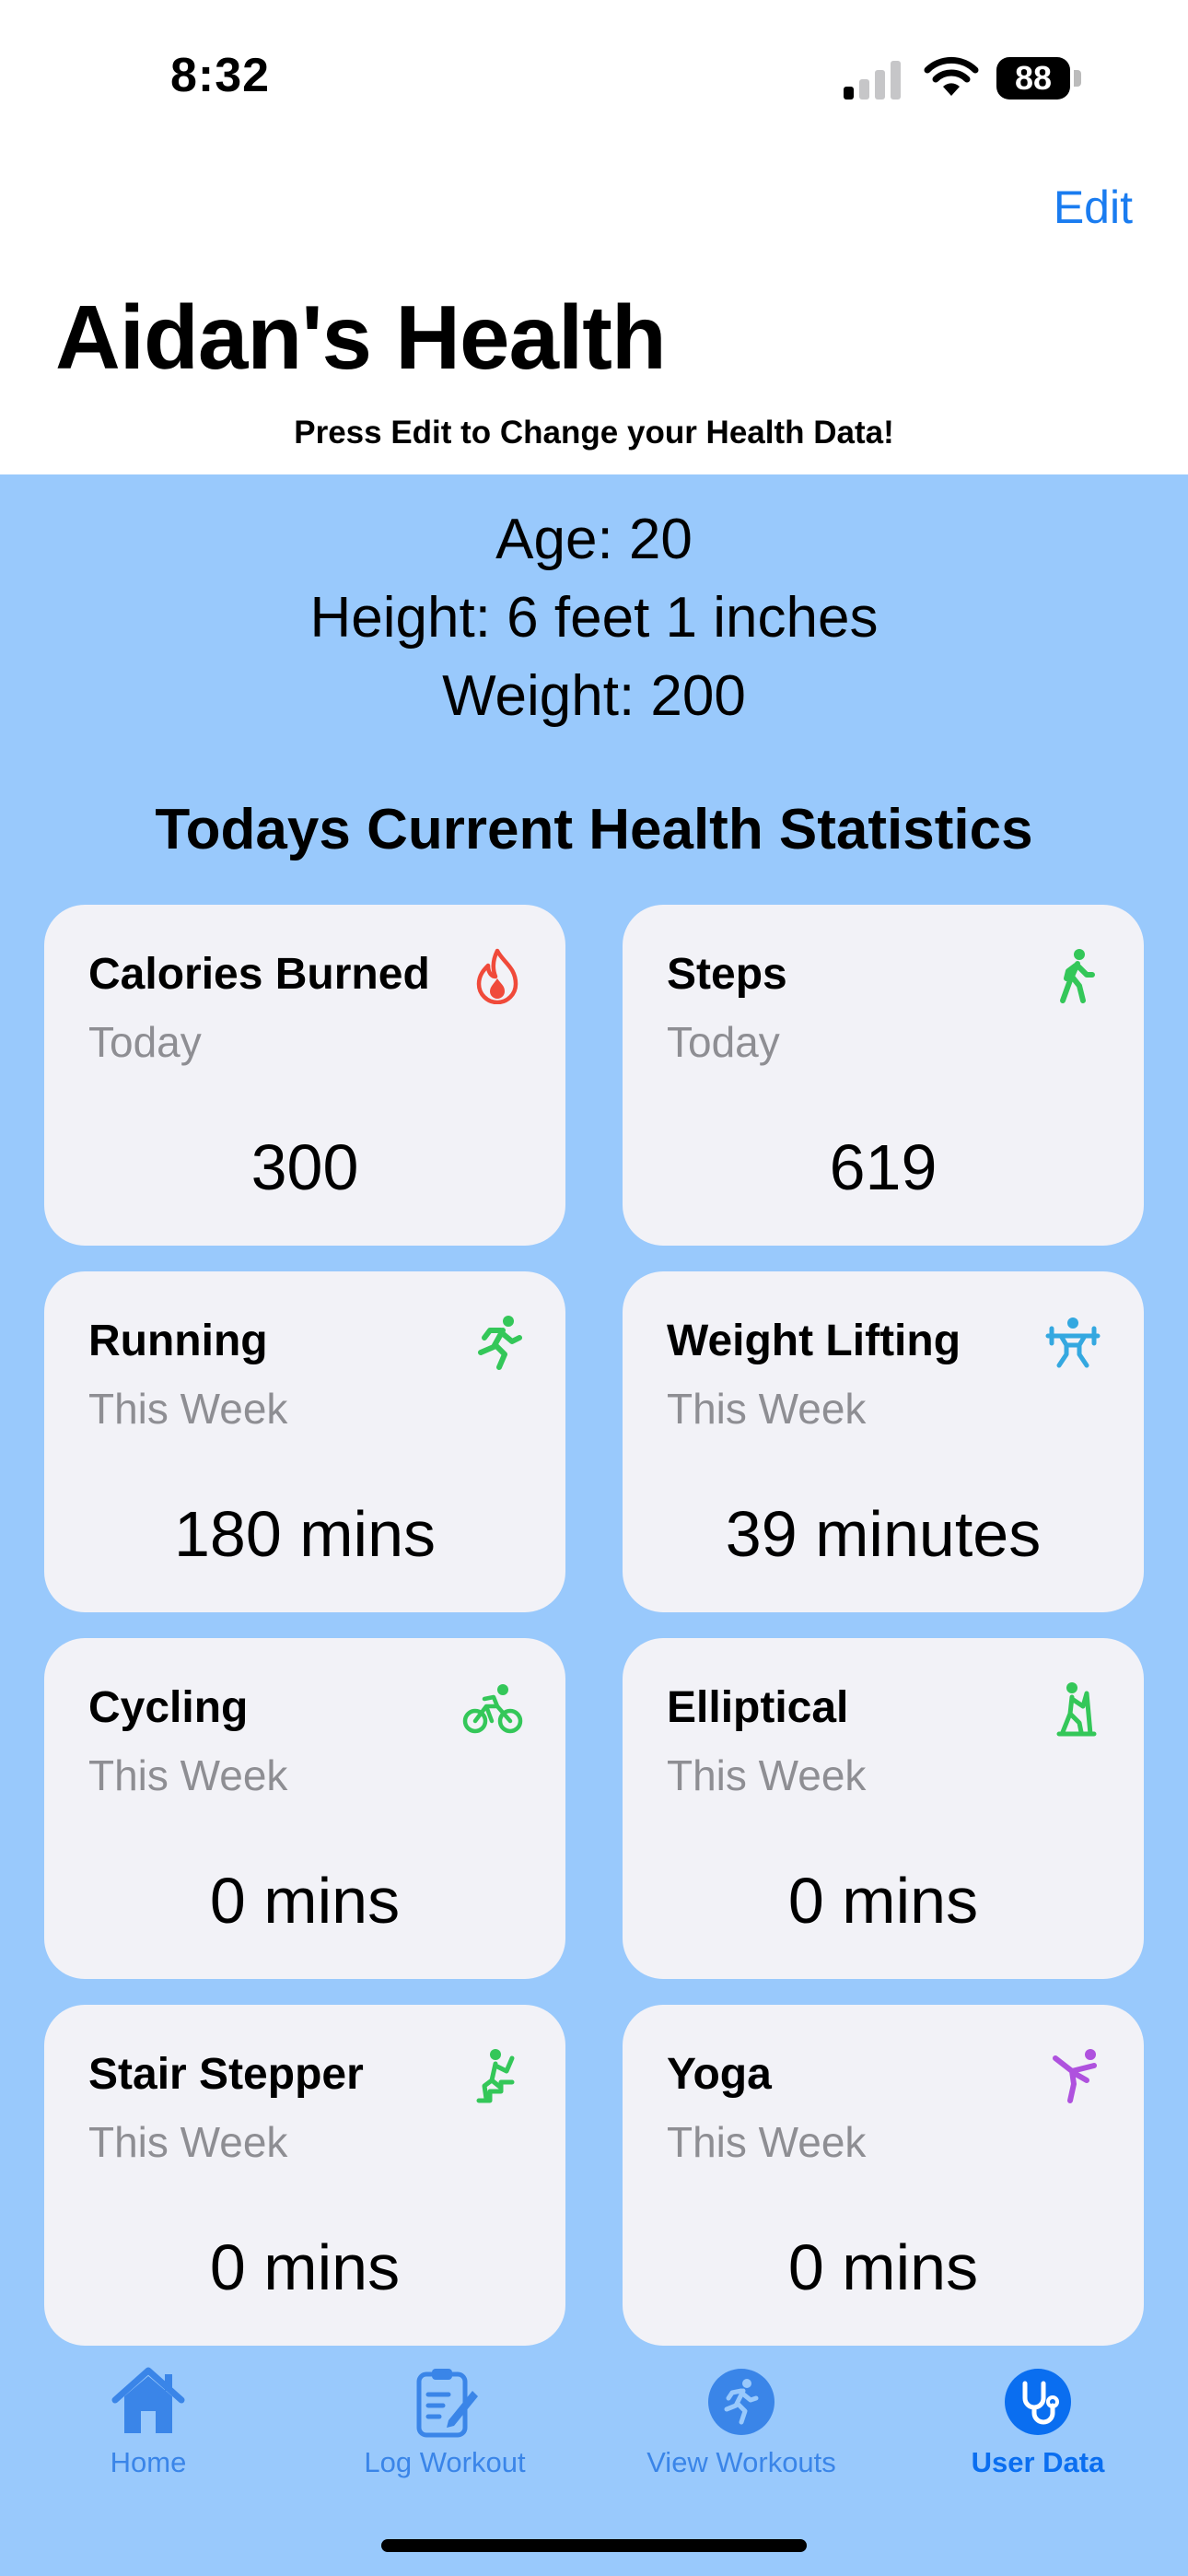 This screenshot has height=2576, width=1188. What do you see at coordinates (594, 539) in the screenshot?
I see `age-text: Age: 20` at bounding box center [594, 539].